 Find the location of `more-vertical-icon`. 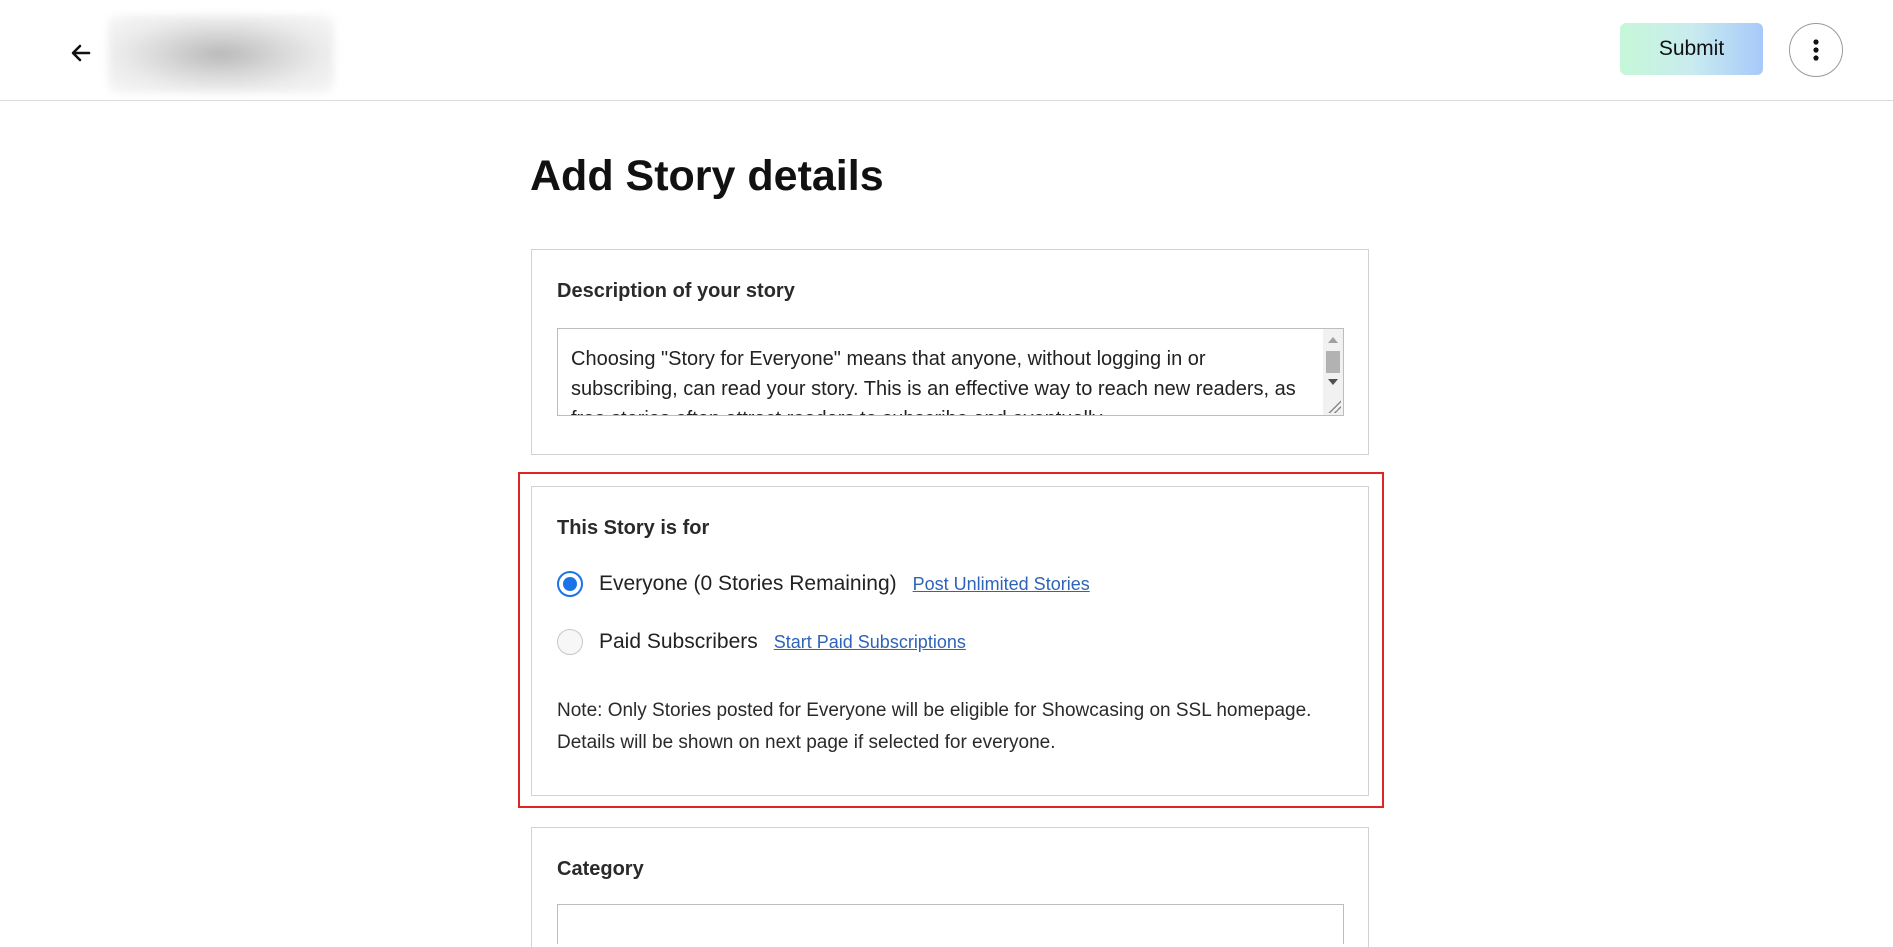

more-vertical-icon is located at coordinates (1816, 50).